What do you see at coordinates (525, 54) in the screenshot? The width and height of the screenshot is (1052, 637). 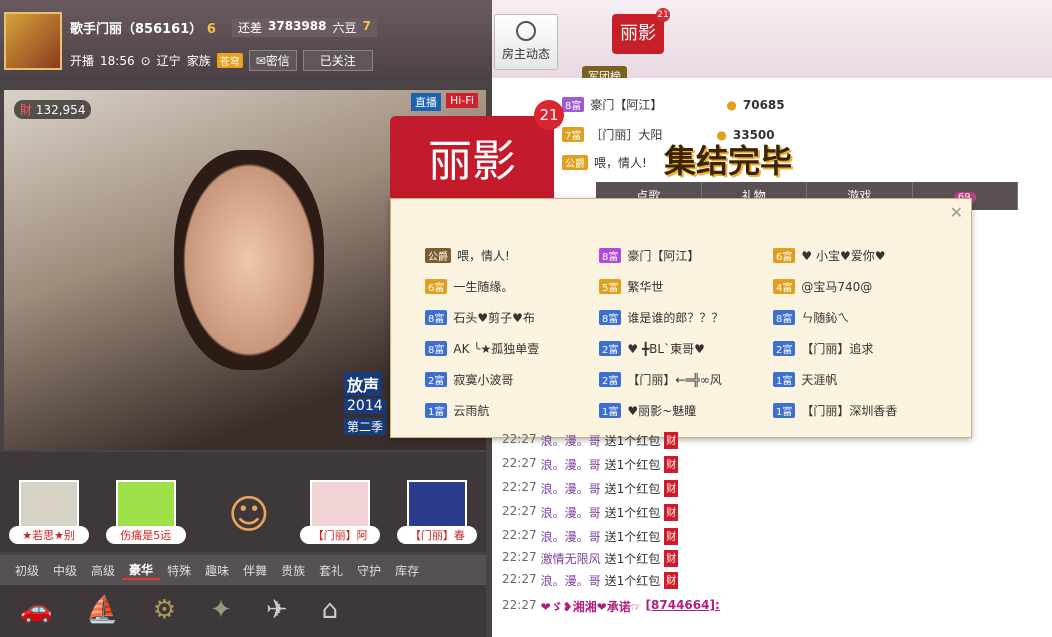 I see `host-dynamic-label: 房主动态` at bounding box center [525, 54].